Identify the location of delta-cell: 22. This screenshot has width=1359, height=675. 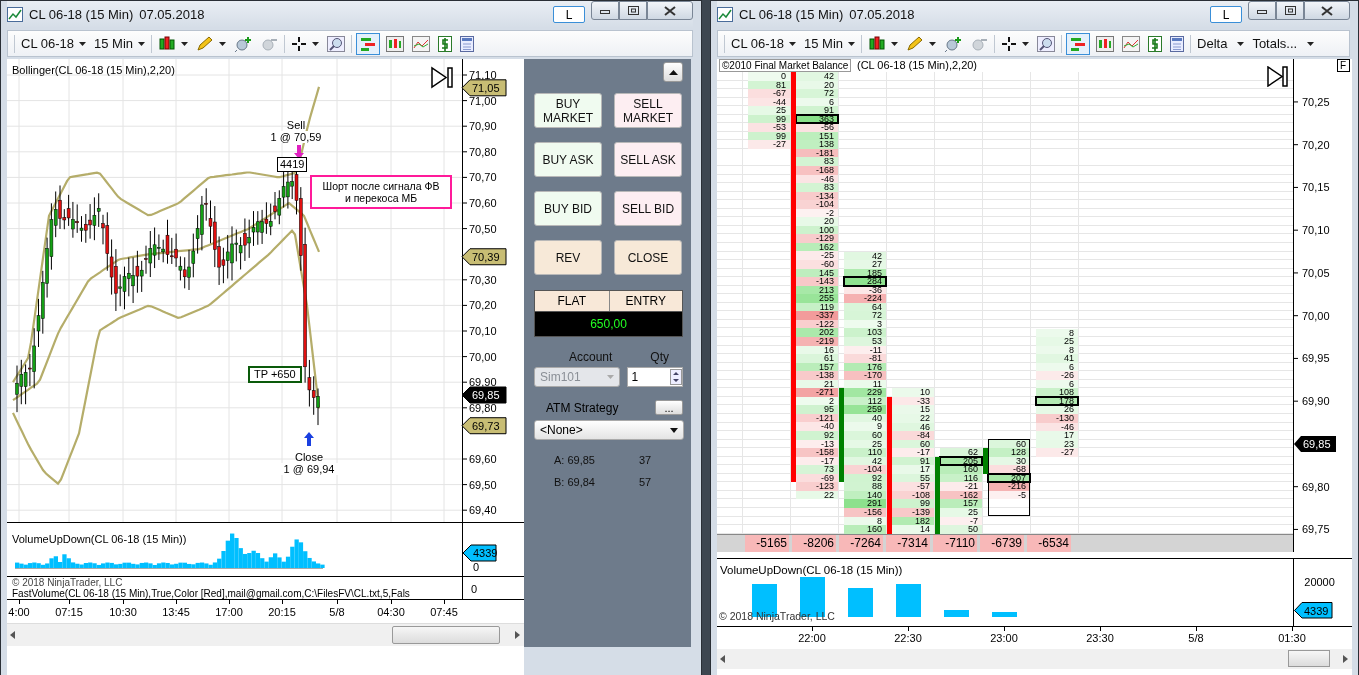
(817, 495).